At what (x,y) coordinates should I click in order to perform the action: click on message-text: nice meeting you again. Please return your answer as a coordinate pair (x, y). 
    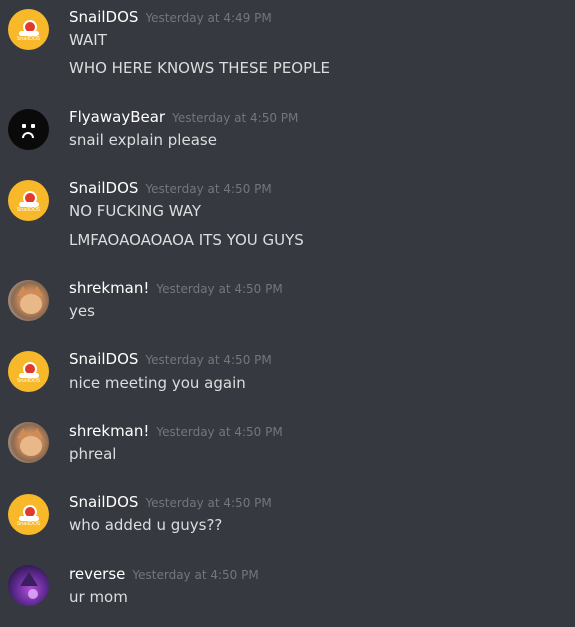
    Looking at the image, I should click on (157, 383).